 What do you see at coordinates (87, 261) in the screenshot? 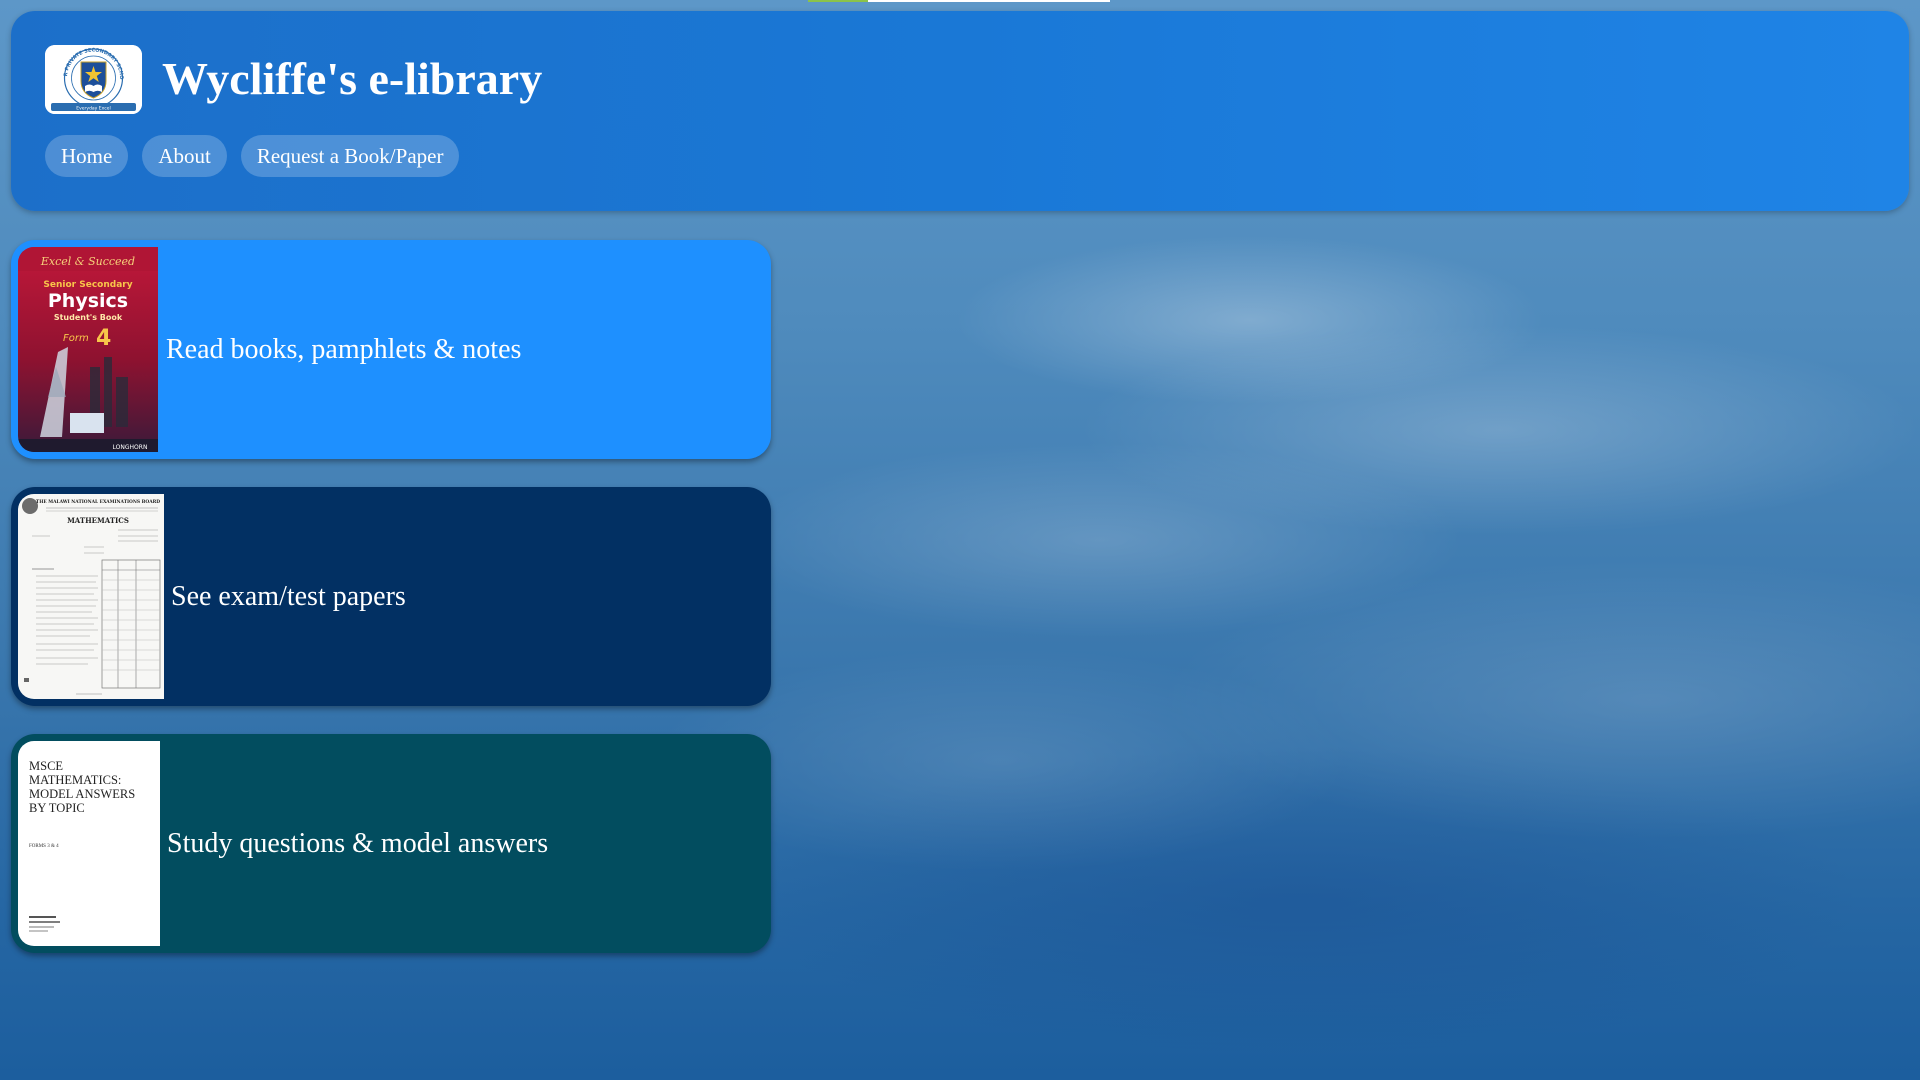
I see `cover-series: Excel & Succeed` at bounding box center [87, 261].